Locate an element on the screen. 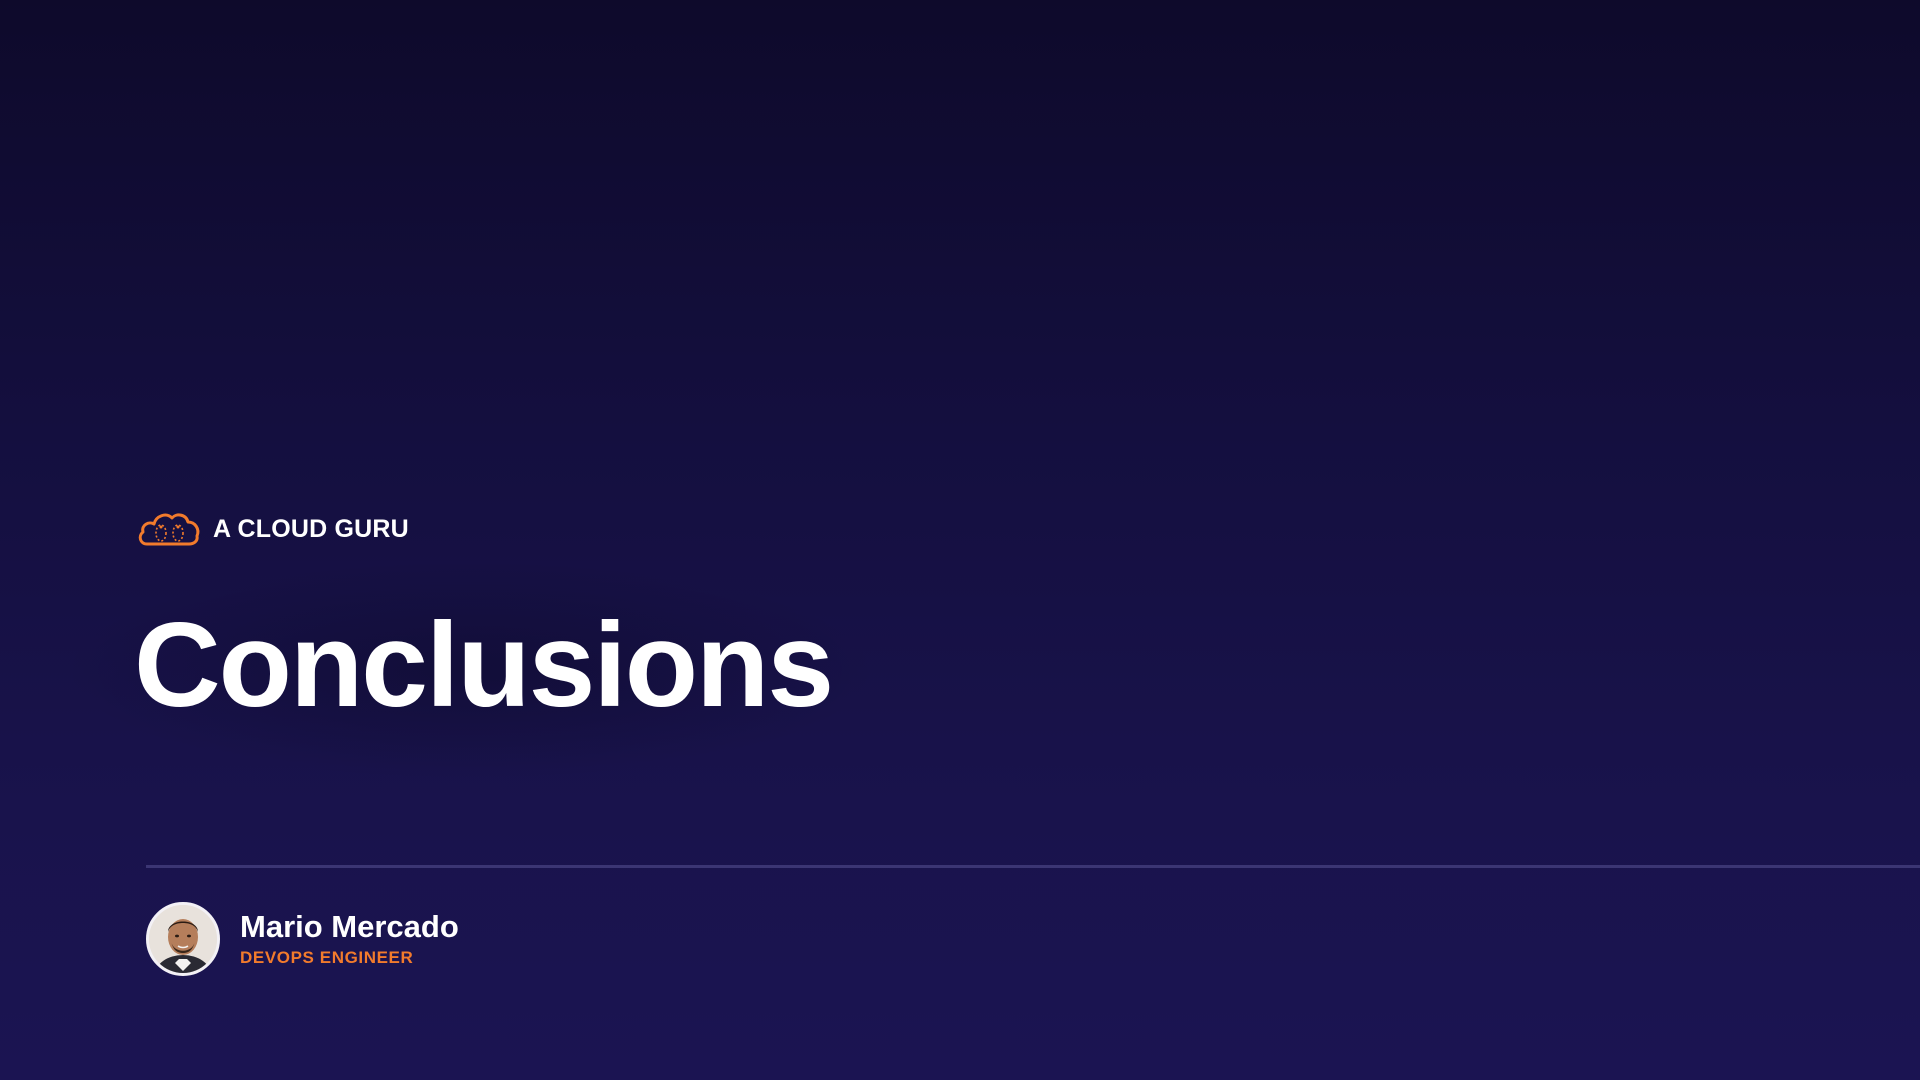 Image resolution: width=1920 pixels, height=1080 pixels. presenter-block: Mario Mercado DEVOPS ENGINEER is located at coordinates (302, 939).